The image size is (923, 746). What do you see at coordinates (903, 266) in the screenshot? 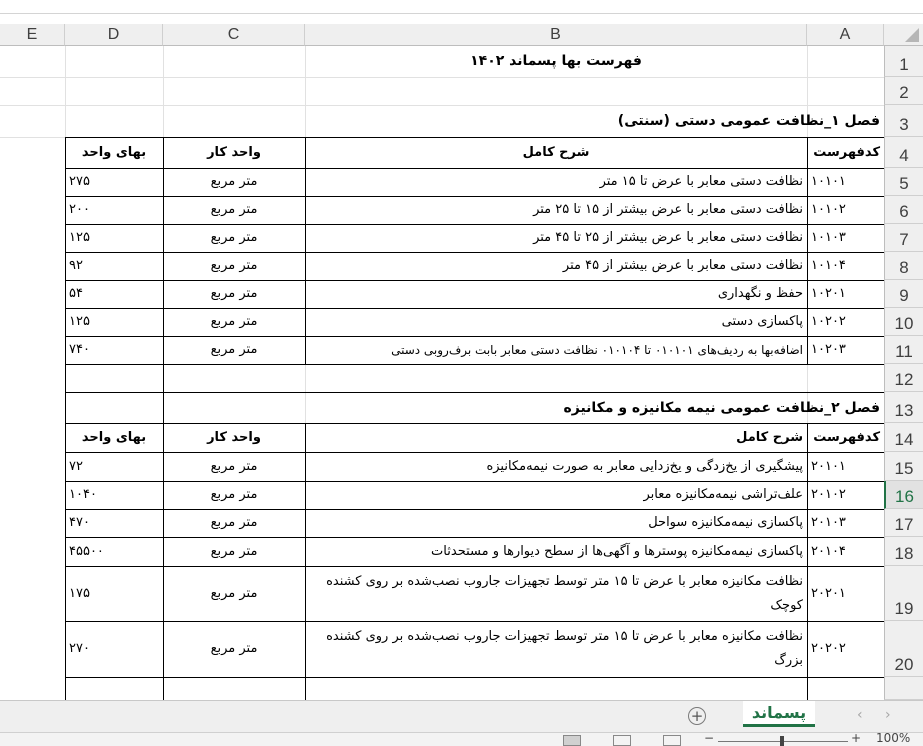
I see `row-header-8: 8` at bounding box center [903, 266].